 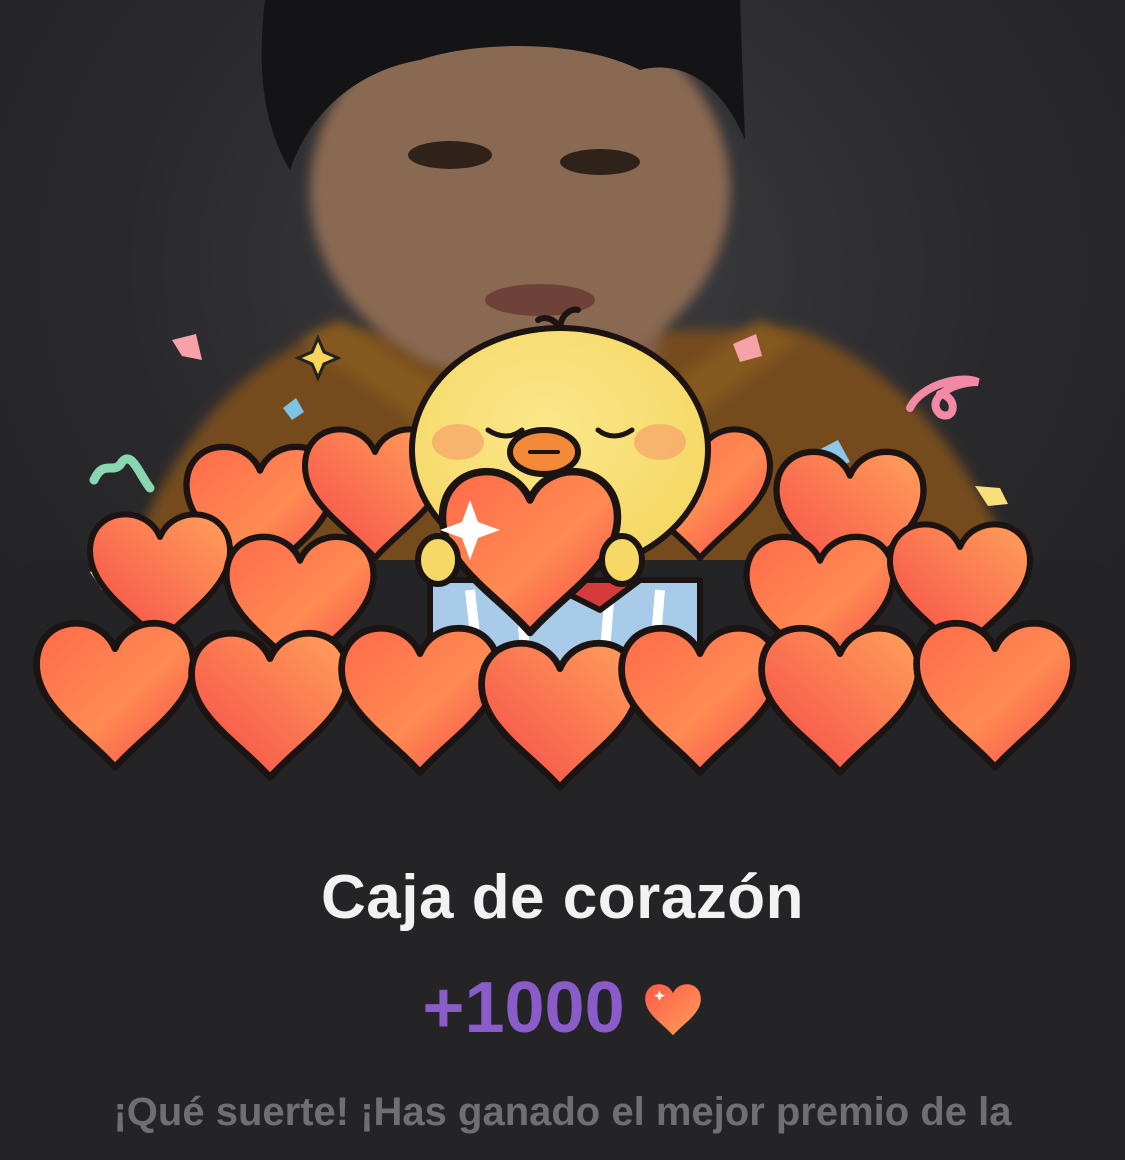 What do you see at coordinates (672, 1010) in the screenshot?
I see `heart-icon` at bounding box center [672, 1010].